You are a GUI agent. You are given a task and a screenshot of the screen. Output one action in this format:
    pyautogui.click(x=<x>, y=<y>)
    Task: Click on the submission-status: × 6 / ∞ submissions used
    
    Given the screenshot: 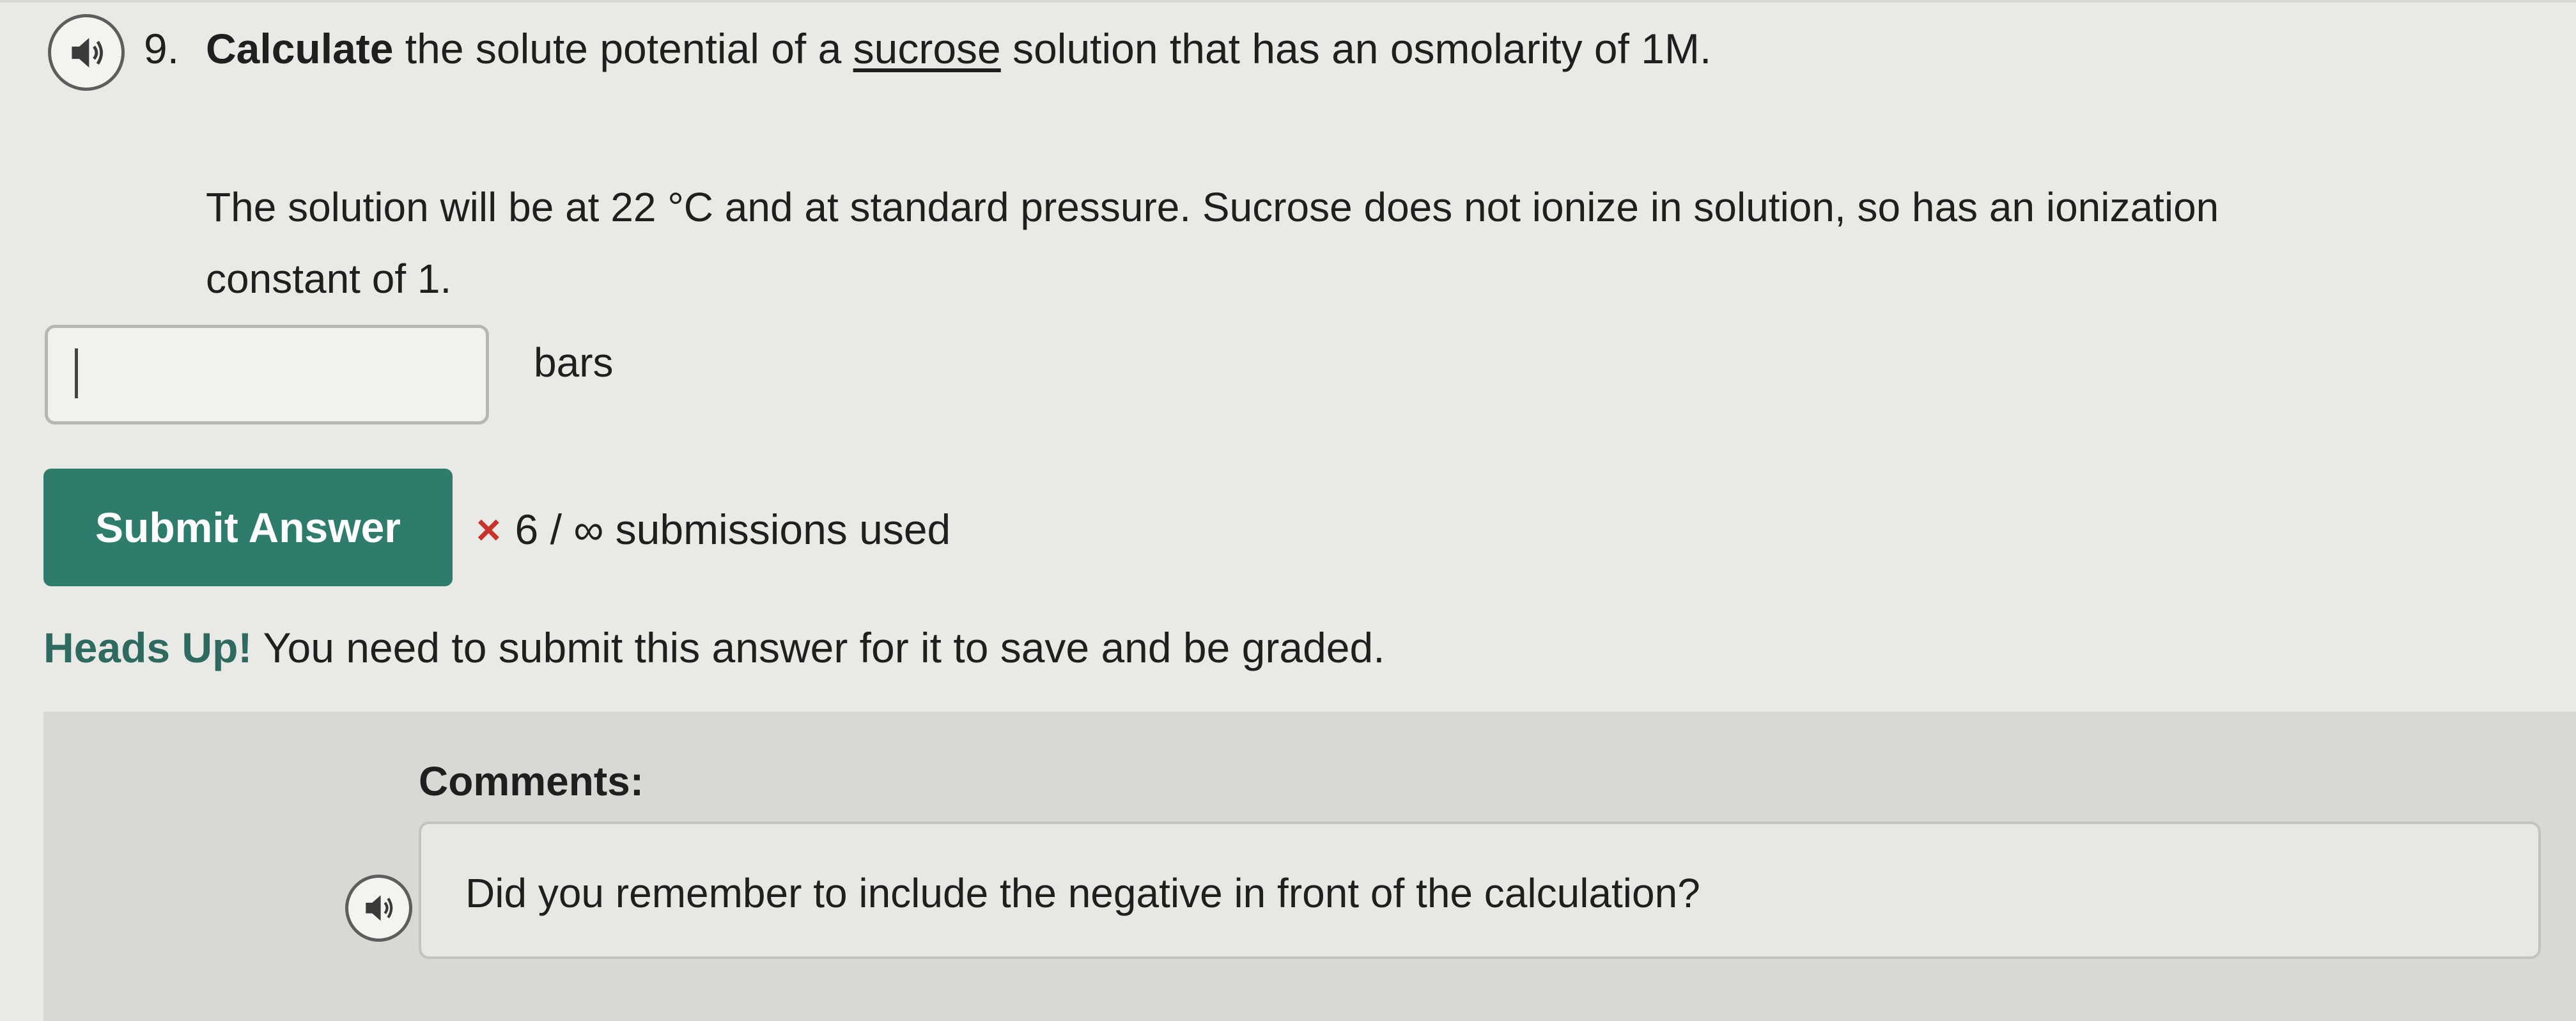 What is the action you would take?
    pyautogui.click(x=713, y=529)
    